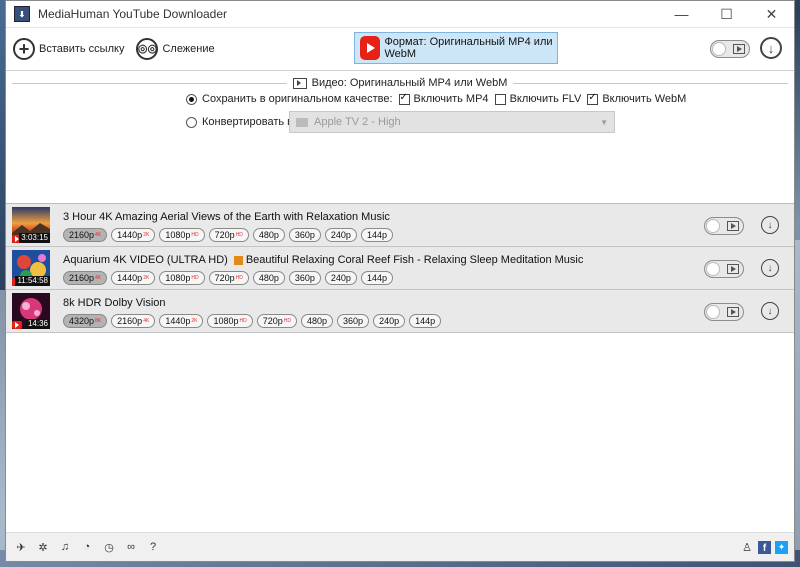 The width and height of the screenshot is (800, 567). What do you see at coordinates (224, 278) in the screenshot?
I see `quality-label: 720p` at bounding box center [224, 278].